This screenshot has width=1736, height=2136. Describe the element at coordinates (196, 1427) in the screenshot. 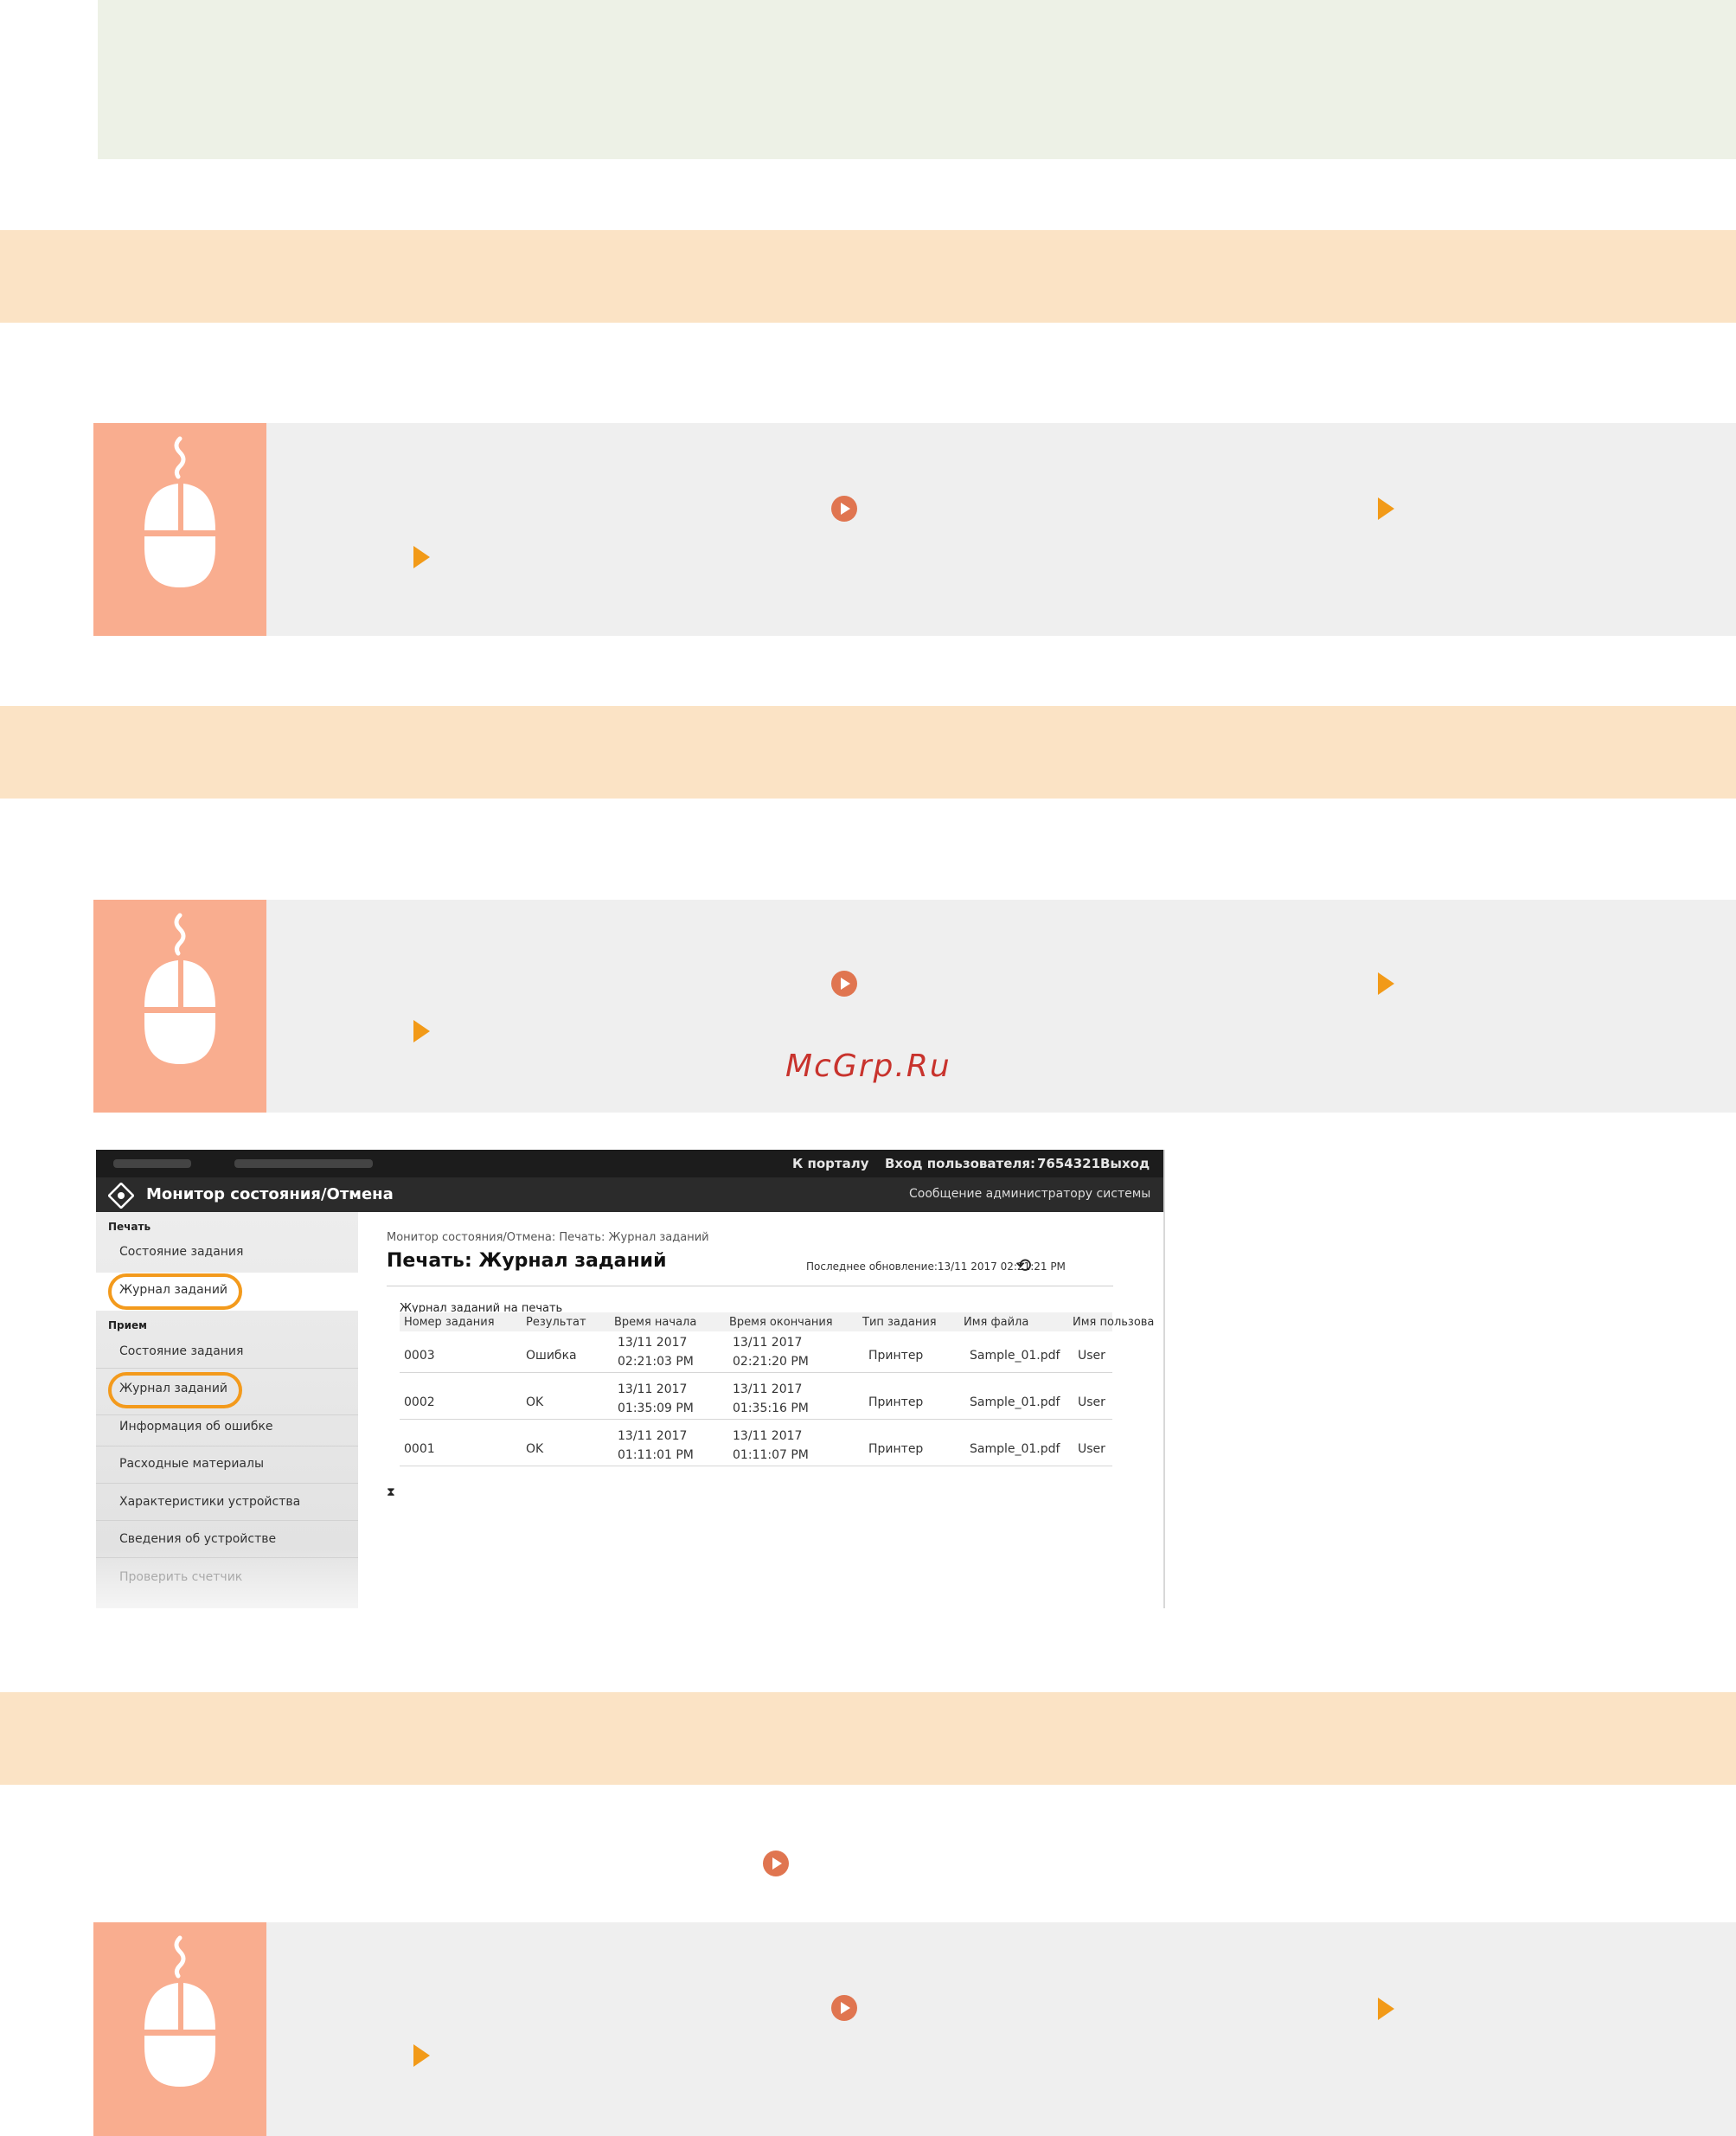

I see `sidebar-item-error-info: Информация об ошибке` at that location.